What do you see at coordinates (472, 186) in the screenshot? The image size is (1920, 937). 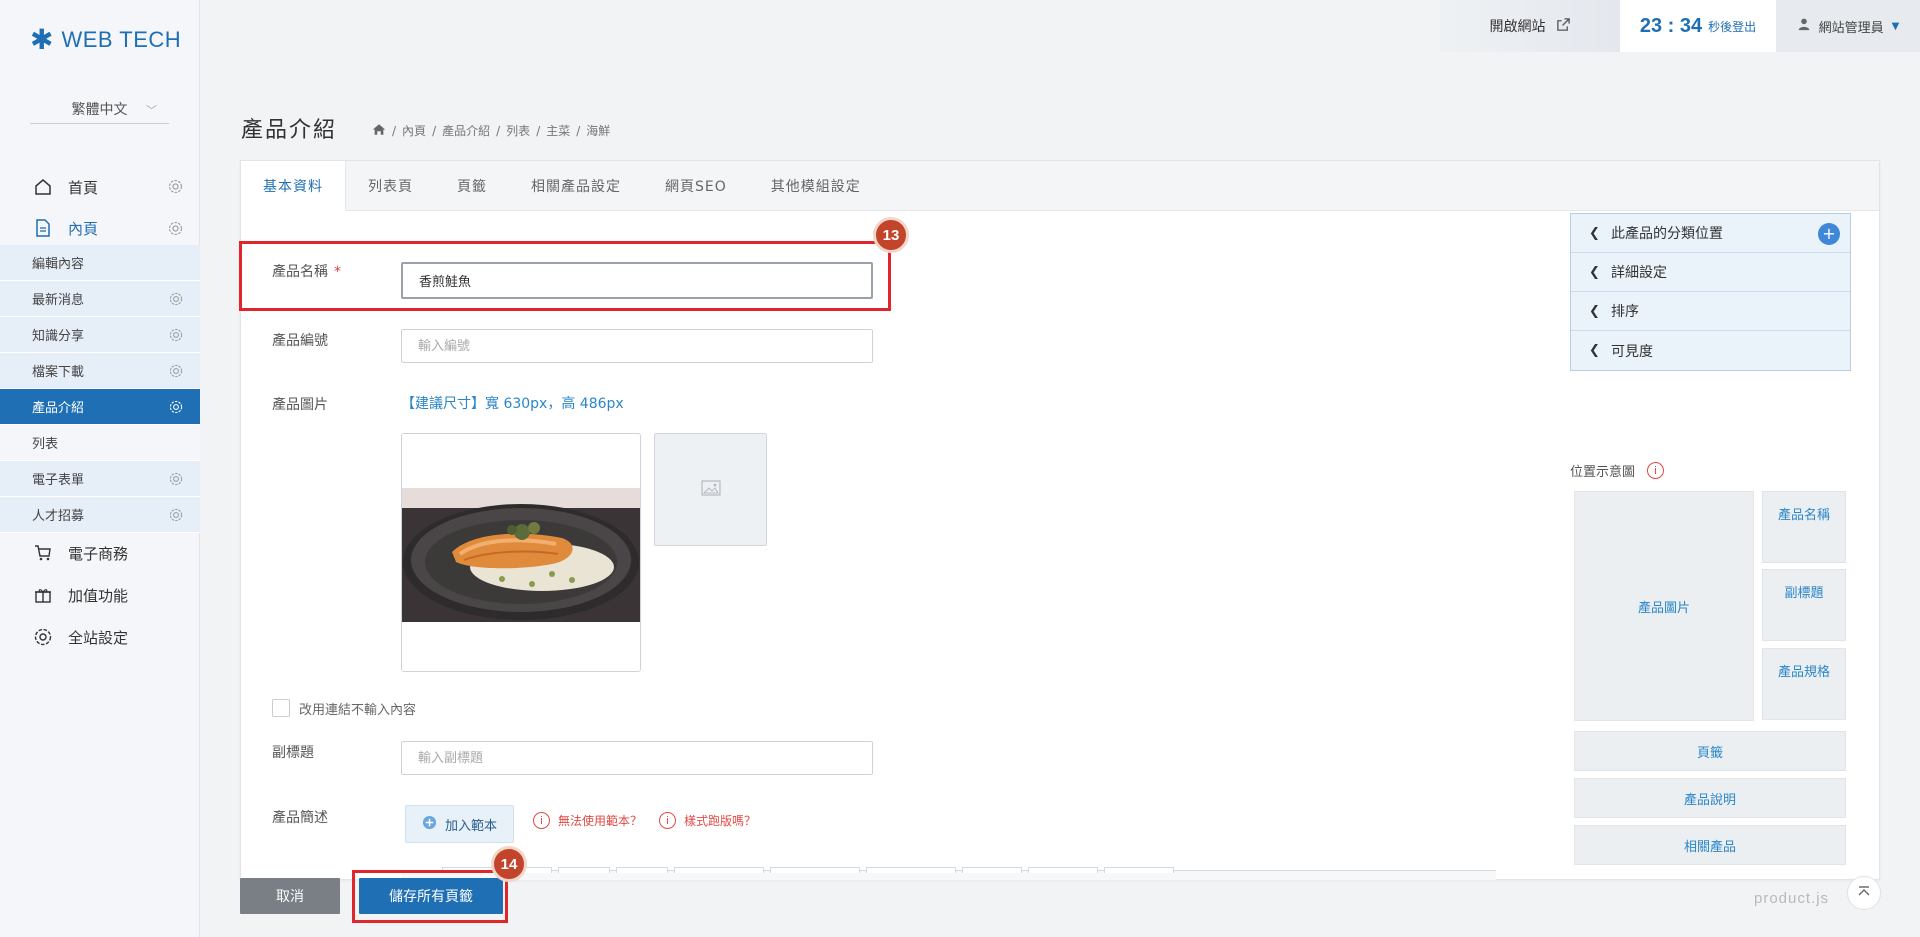 I see `tab-tabs: 頁籤` at bounding box center [472, 186].